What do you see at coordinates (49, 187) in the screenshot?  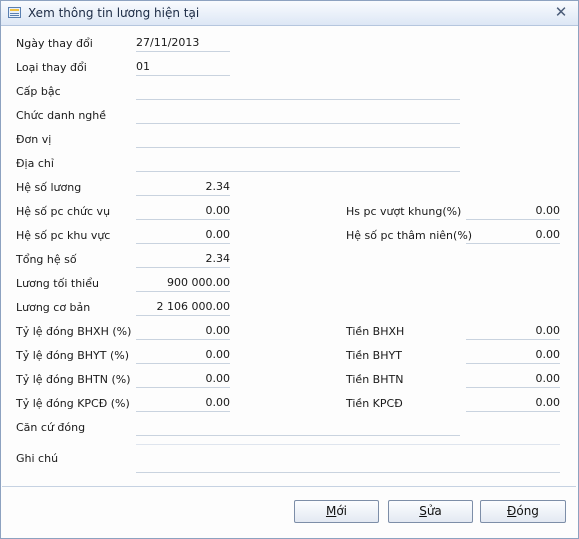 I see `label-he-so-luong: Hệ số lương` at bounding box center [49, 187].